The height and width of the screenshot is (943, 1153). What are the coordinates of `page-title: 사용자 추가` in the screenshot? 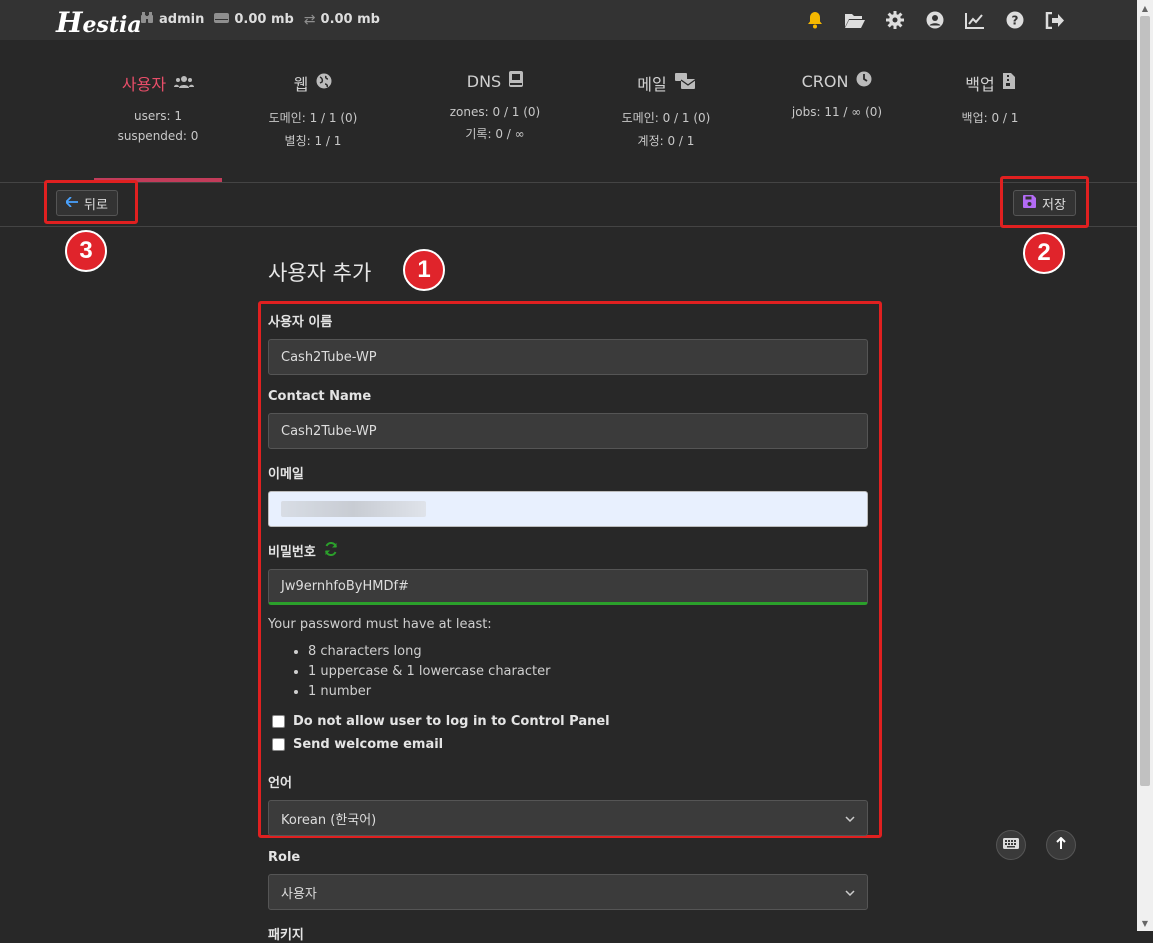 It's located at (320, 273).